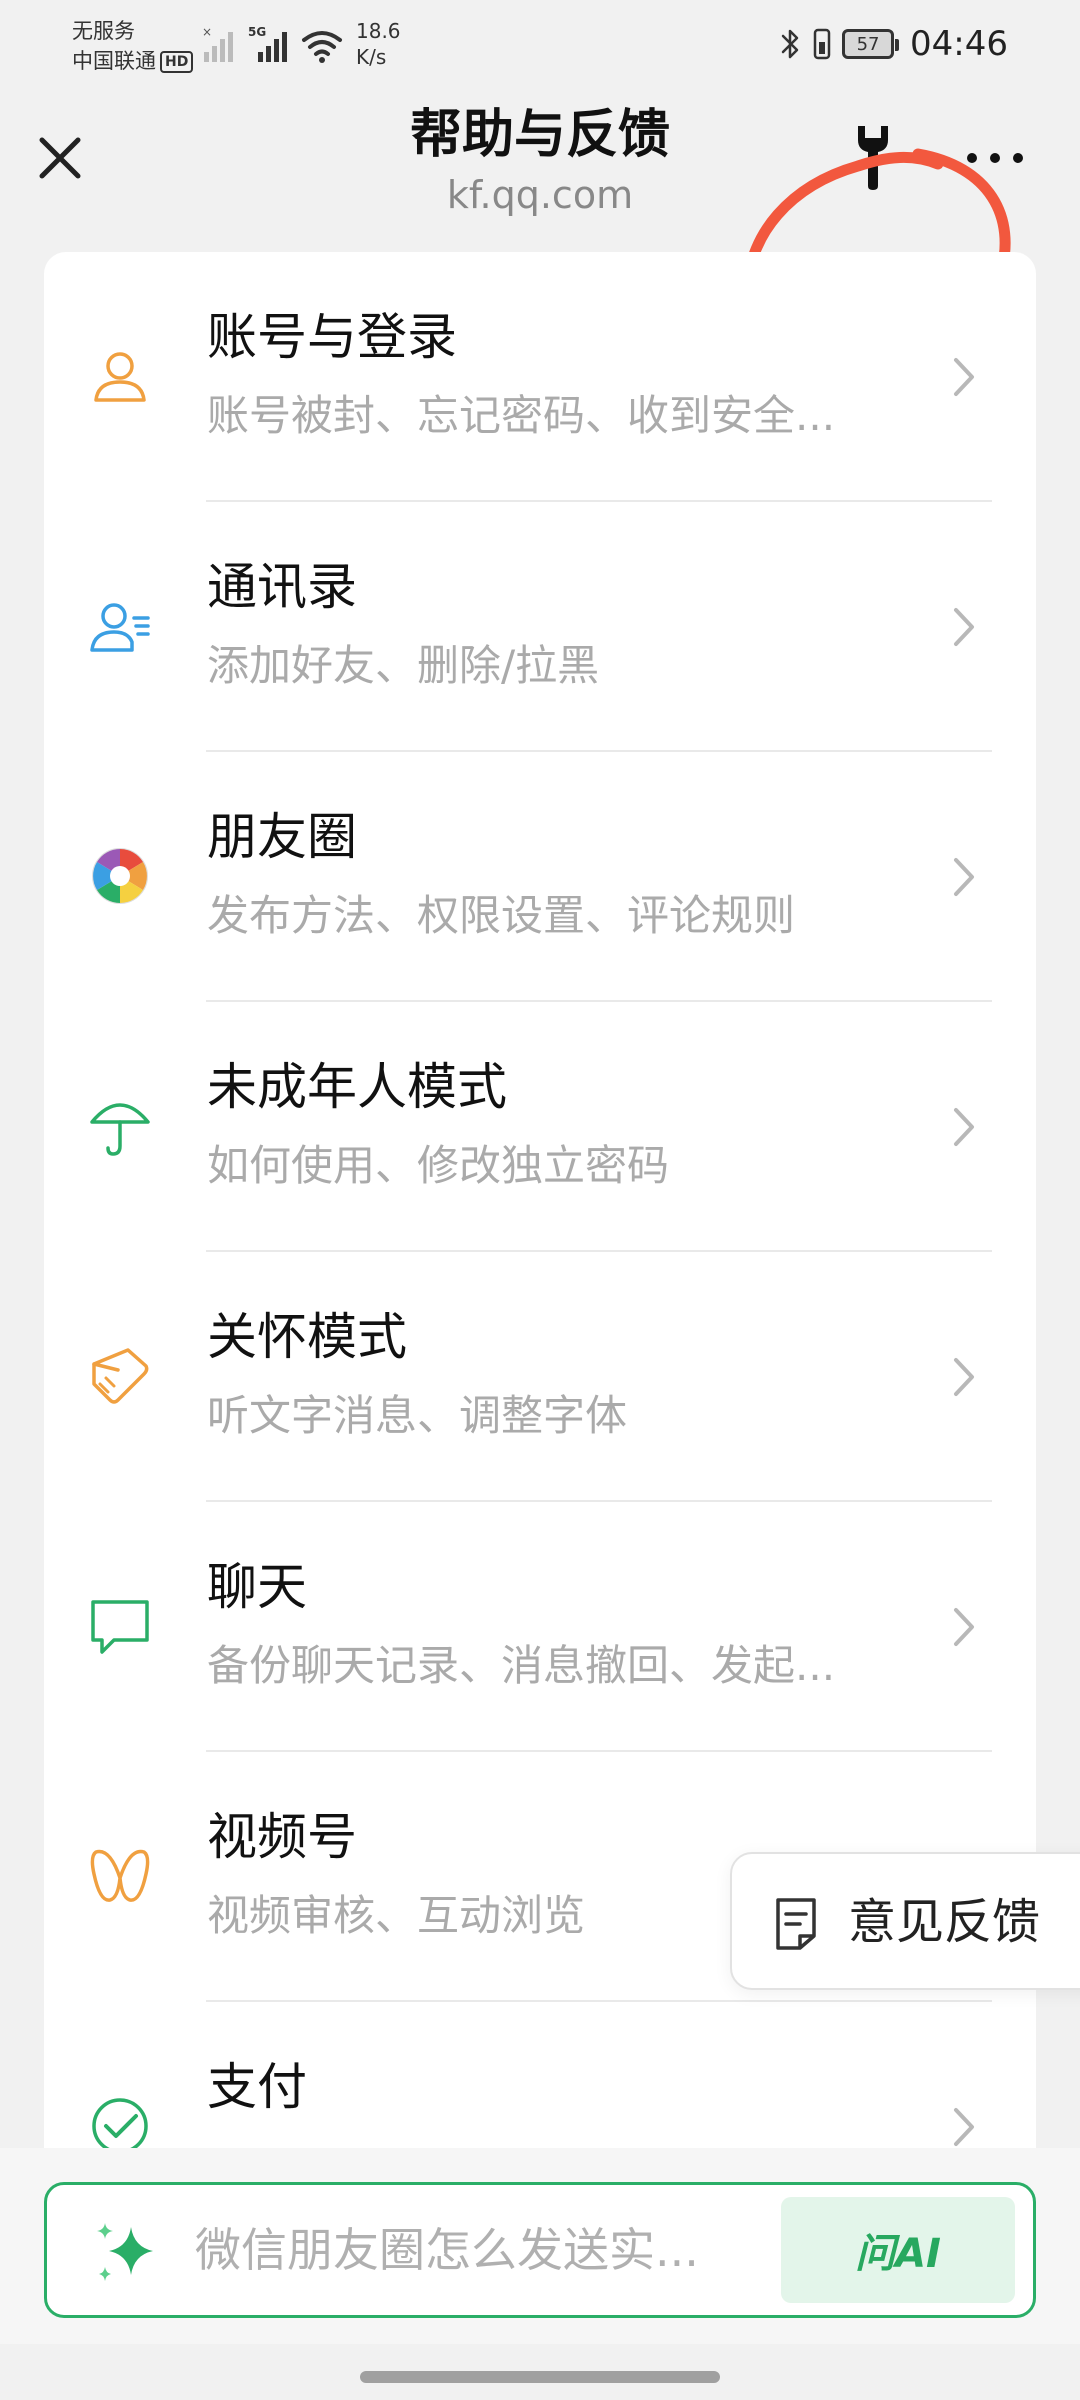 Image resolution: width=1080 pixels, height=2400 pixels. What do you see at coordinates (540, 1377) in the screenshot?
I see `list-item-care-mode: 关怀模式 听文字消息、调整字体` at bounding box center [540, 1377].